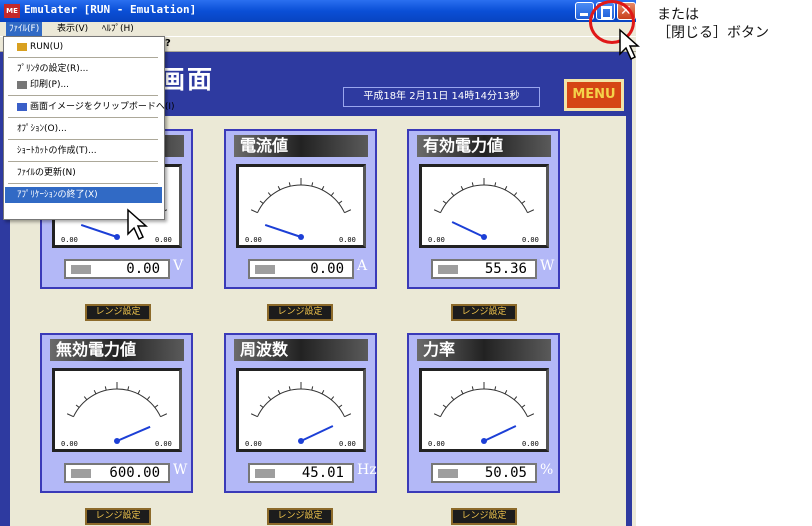 The height and width of the screenshot is (526, 812). I want to click on menu-item-copy-screen: 画面イメージをクリップボードへ(I), so click(90, 107).